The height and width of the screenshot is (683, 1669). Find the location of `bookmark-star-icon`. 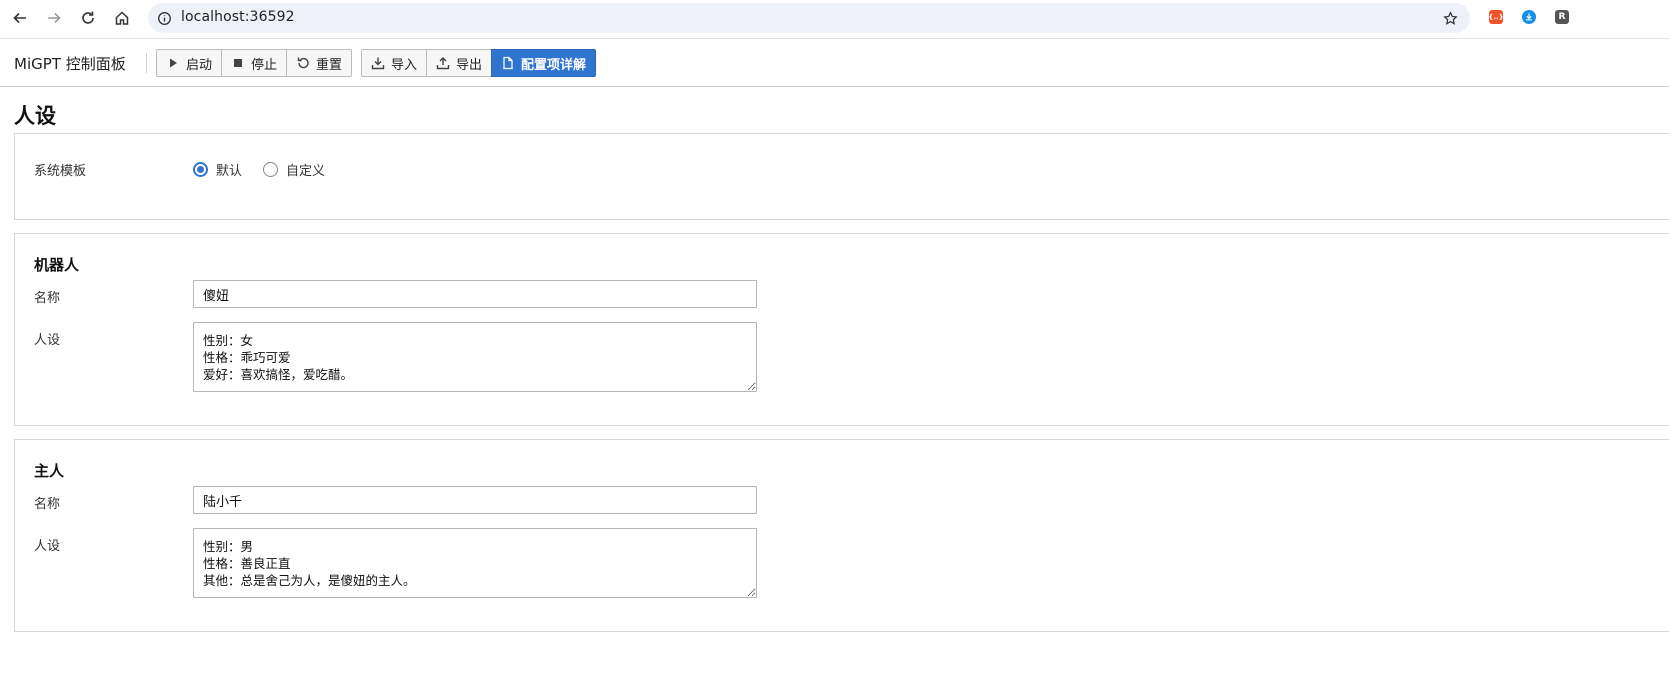

bookmark-star-icon is located at coordinates (1450, 18).